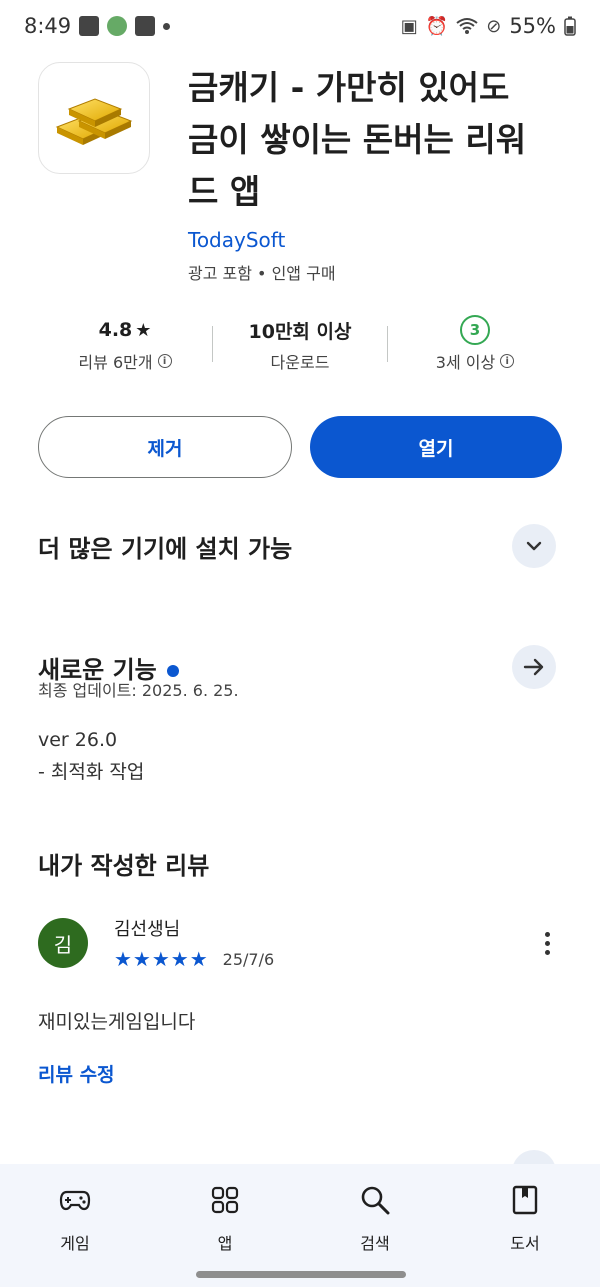  What do you see at coordinates (48, 26) in the screenshot?
I see `status-time: 8:49` at bounding box center [48, 26].